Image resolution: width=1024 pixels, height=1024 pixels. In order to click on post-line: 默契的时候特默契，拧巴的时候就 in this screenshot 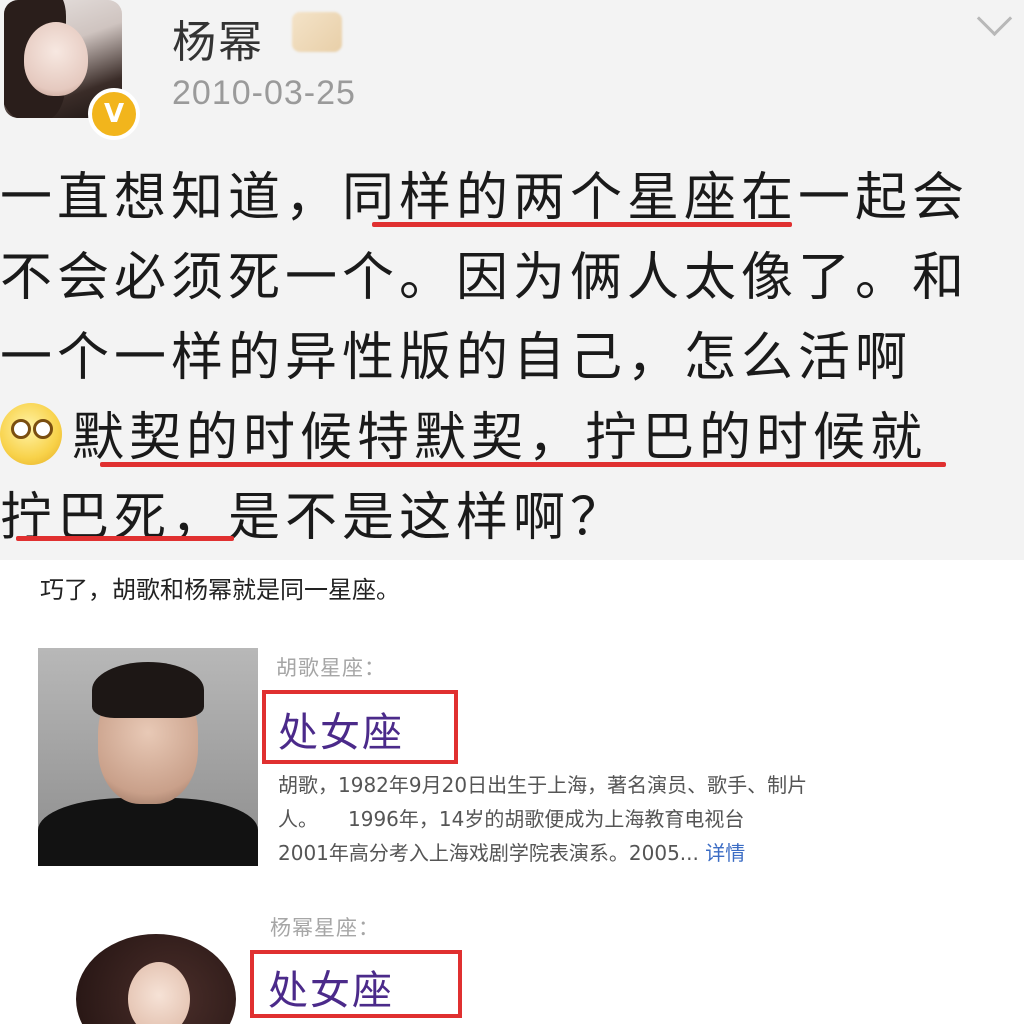, I will do `click(500, 438)`.